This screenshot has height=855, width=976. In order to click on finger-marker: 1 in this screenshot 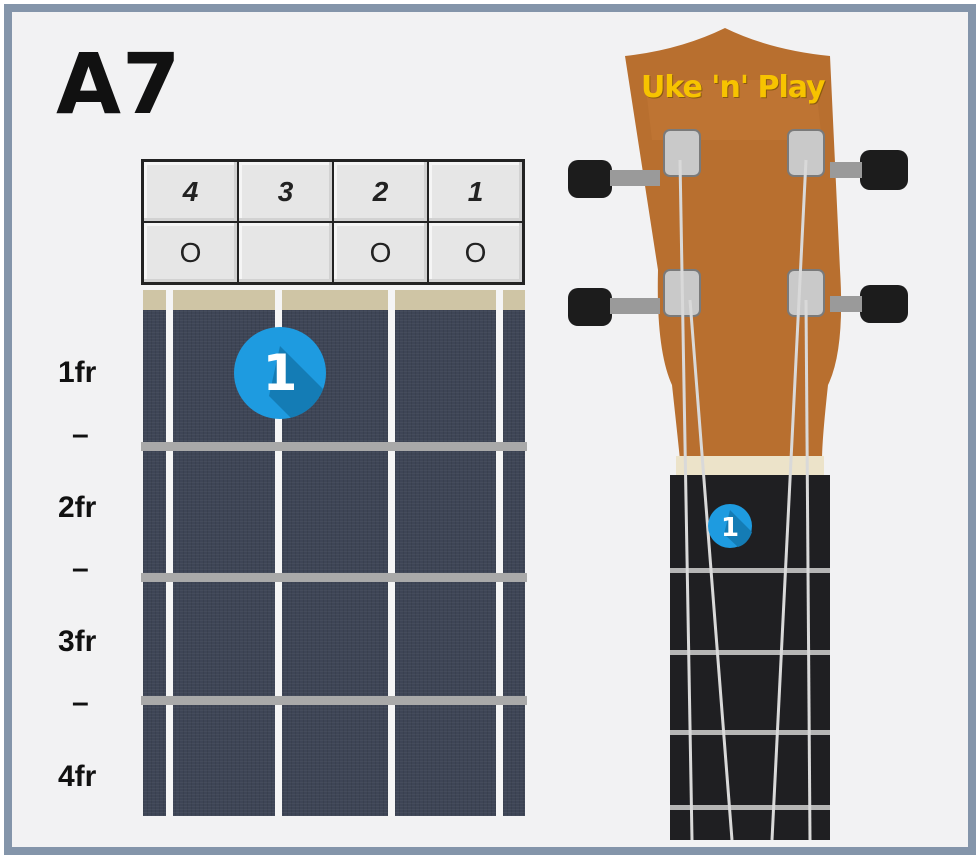, I will do `click(280, 373)`.